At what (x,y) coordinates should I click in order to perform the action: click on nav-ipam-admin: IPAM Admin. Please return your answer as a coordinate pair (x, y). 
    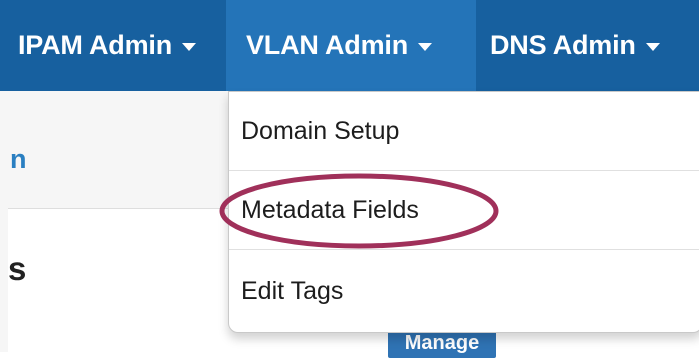
    Looking at the image, I should click on (113, 45).